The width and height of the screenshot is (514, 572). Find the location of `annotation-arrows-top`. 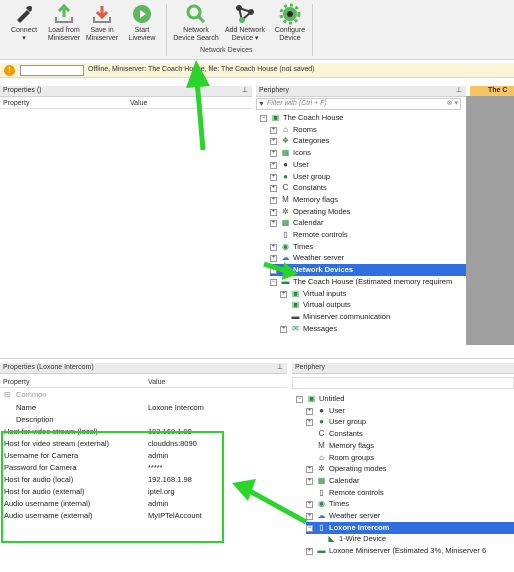

annotation-arrows-top is located at coordinates (242, 170).